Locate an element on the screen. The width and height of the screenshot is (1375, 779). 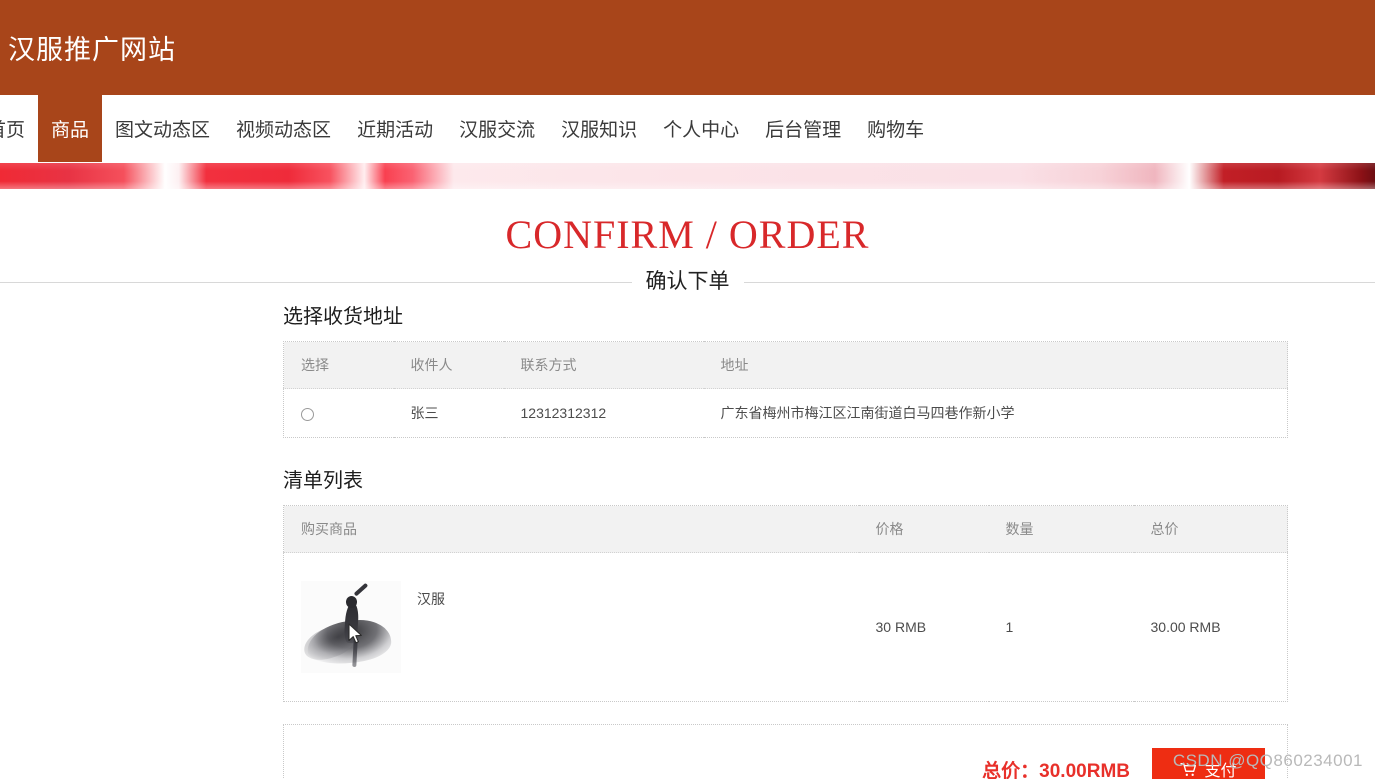
dancer-silhouette-icon is located at coordinates (351, 627).